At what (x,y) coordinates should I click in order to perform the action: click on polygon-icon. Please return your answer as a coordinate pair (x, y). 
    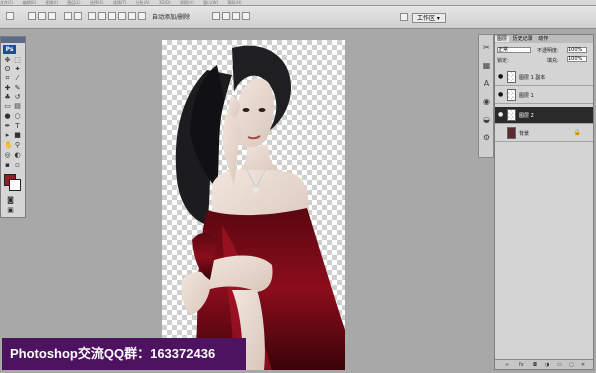
    Looking at the image, I should click on (122, 16).